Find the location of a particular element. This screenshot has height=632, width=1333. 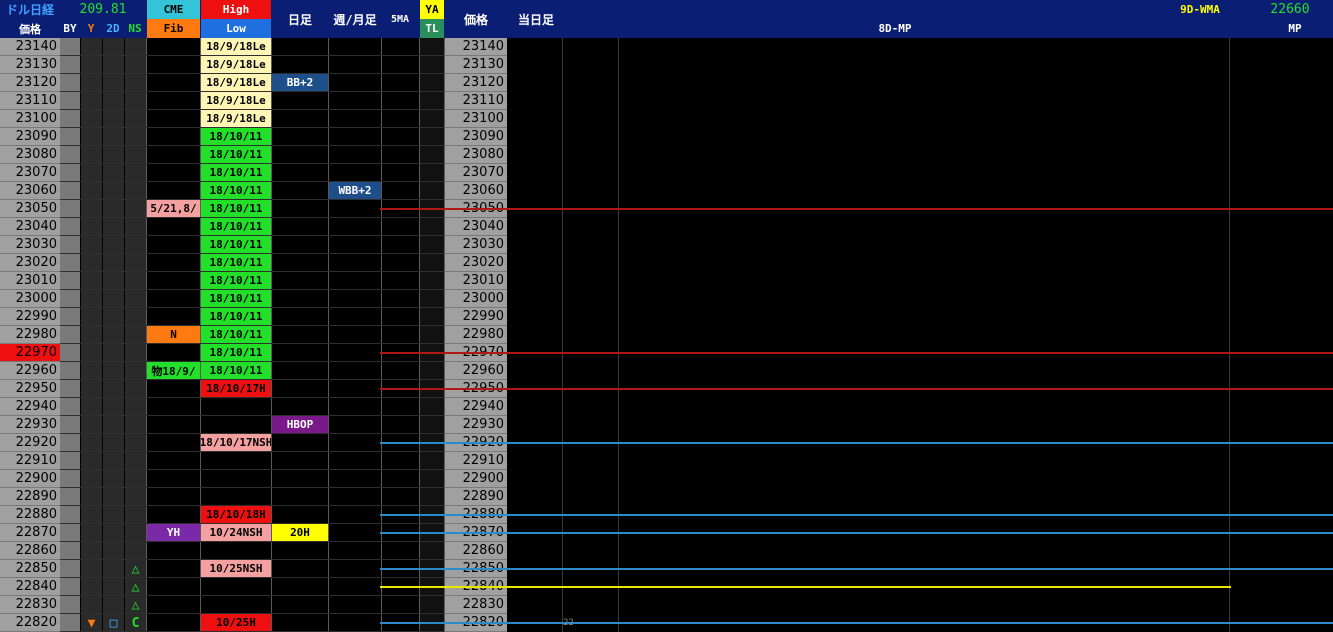

price-cell: 23080 is located at coordinates (30, 155).